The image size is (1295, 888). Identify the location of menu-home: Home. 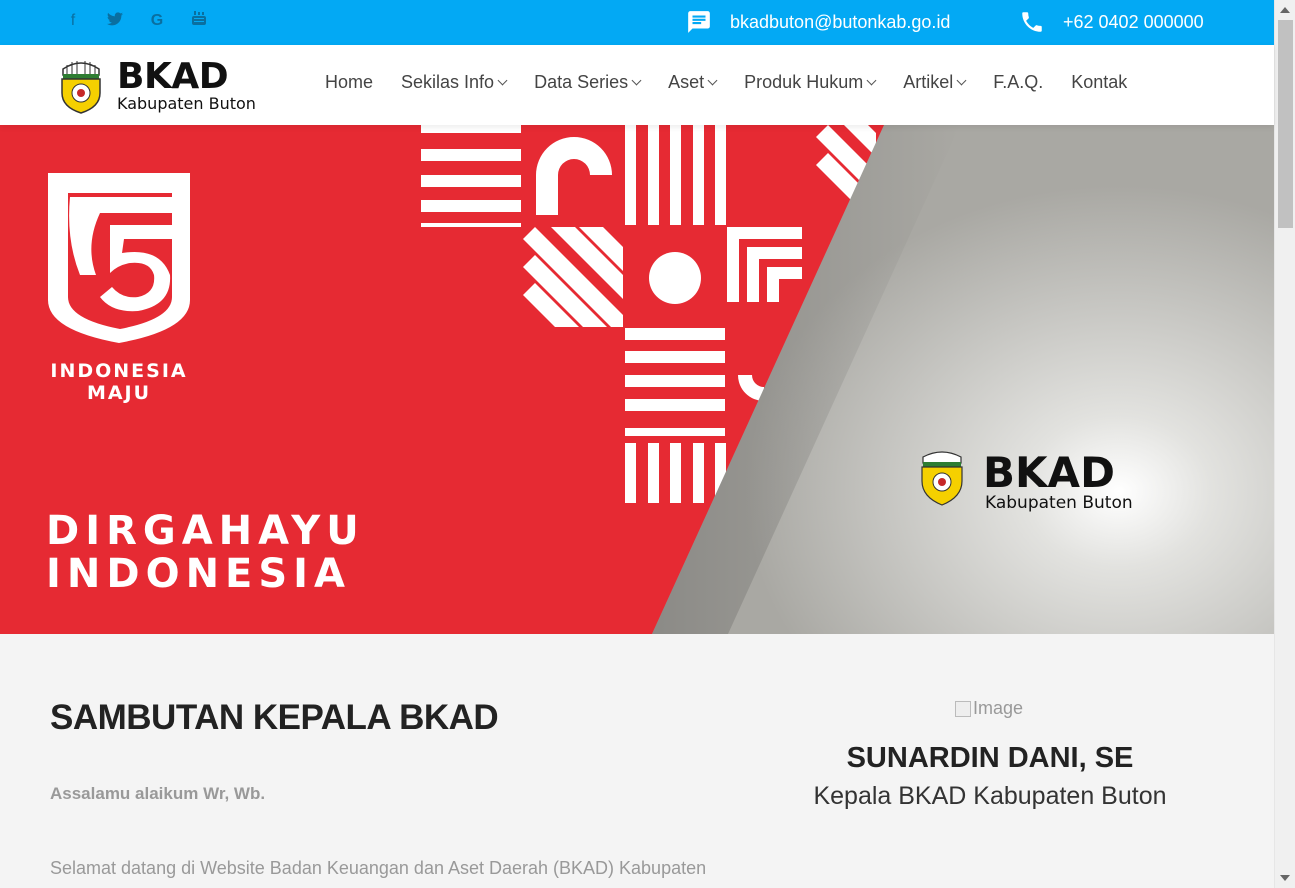
(349, 82).